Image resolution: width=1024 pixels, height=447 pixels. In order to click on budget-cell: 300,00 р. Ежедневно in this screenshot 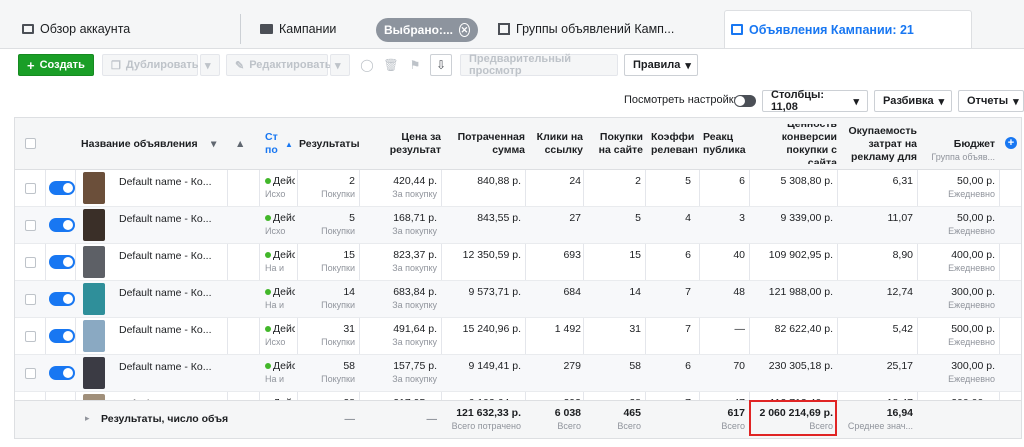, I will do `click(971, 298)`.